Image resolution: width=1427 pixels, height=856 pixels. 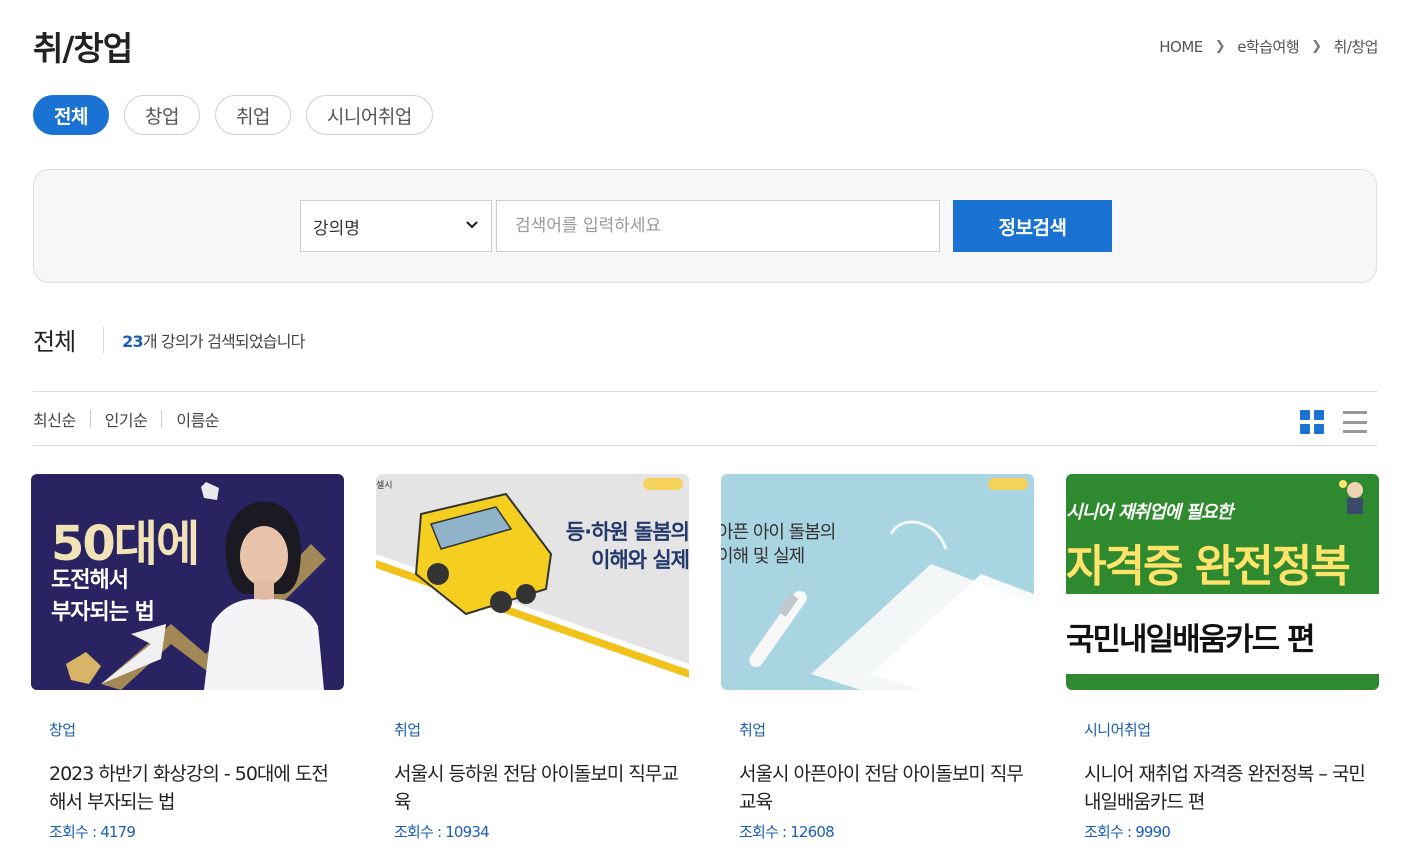 I want to click on breadcrumb-e-learning: e학습여행, so click(x=1268, y=46).